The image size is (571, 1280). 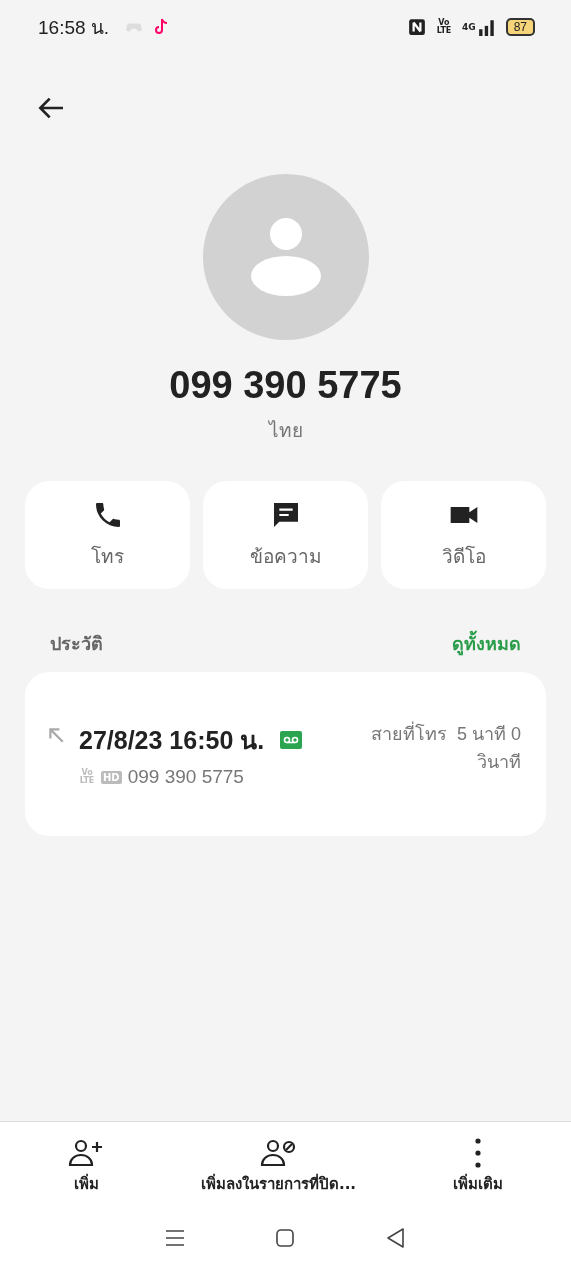 What do you see at coordinates (486, 27) in the screenshot?
I see `signal-icon` at bounding box center [486, 27].